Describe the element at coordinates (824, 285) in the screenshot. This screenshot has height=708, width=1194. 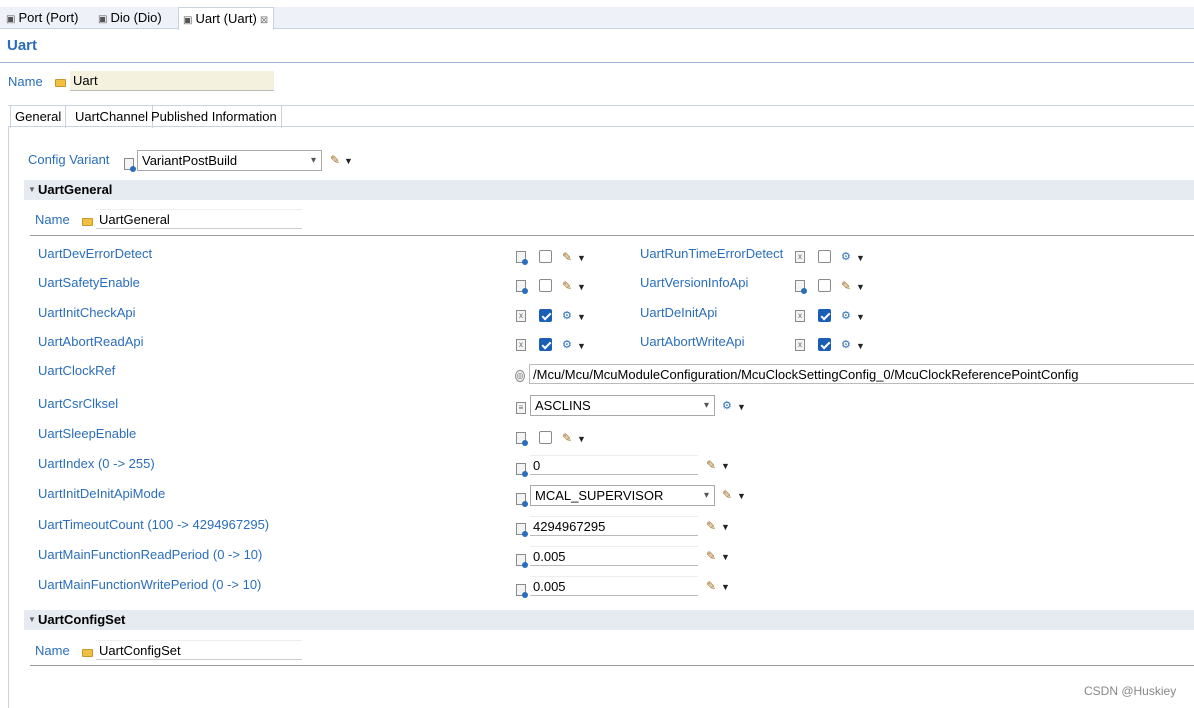
I see `uart-version-info-api-checkbox` at that location.